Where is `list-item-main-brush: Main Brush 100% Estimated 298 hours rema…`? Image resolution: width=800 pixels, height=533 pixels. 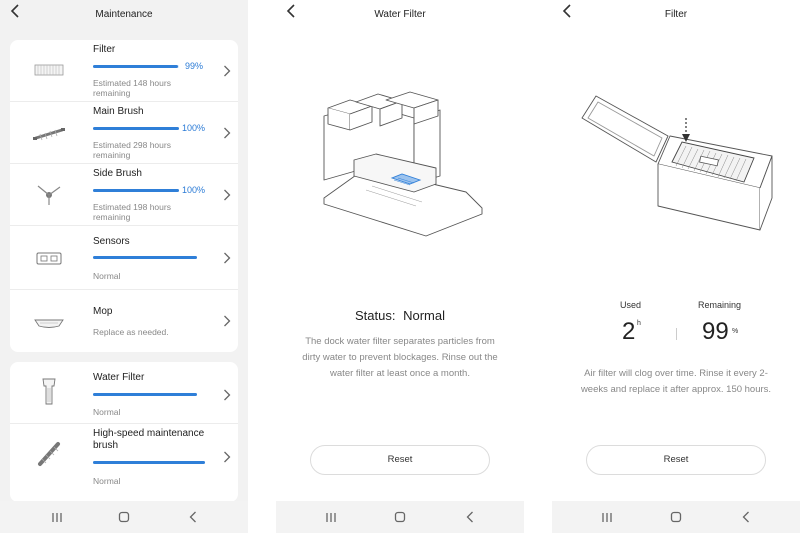 list-item-main-brush: Main Brush 100% Estimated 298 hours rema… is located at coordinates (124, 133).